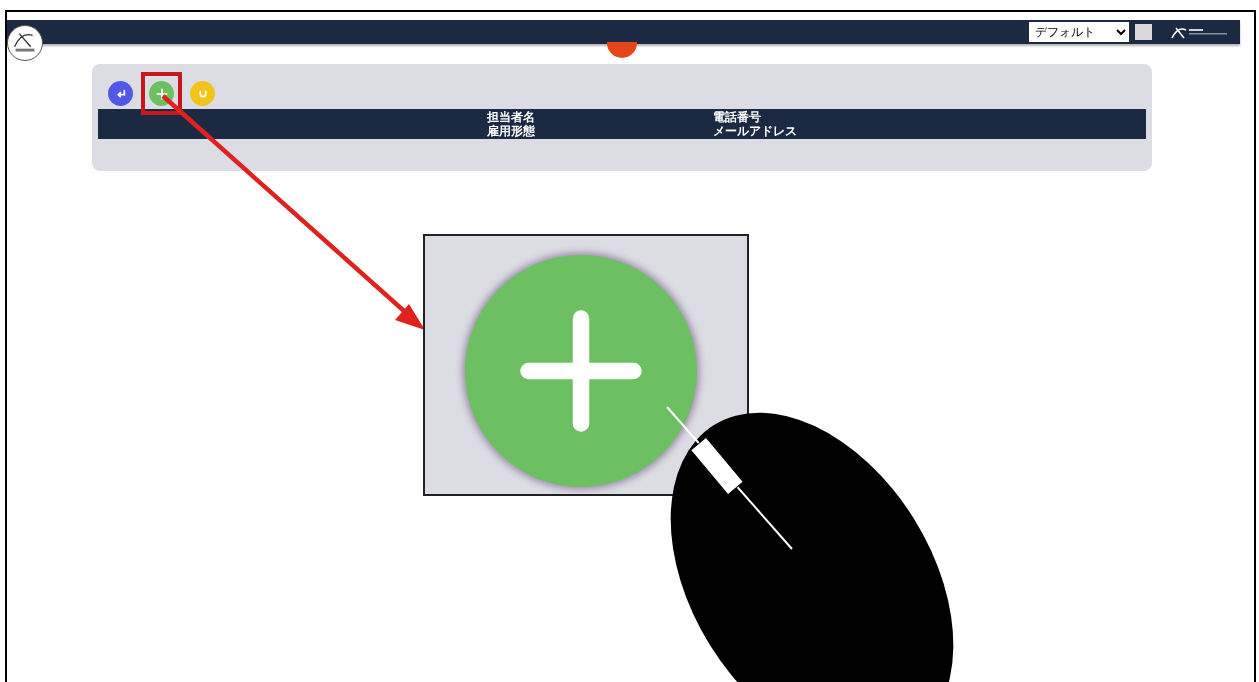 The height and width of the screenshot is (682, 1259). Describe the element at coordinates (510, 124) in the screenshot. I see `column-header: 担当者名 雇用形態` at that location.